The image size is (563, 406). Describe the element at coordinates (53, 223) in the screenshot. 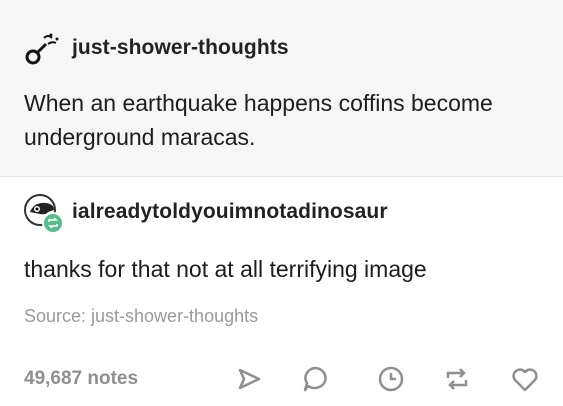

I see `reblog-badge-icon` at that location.